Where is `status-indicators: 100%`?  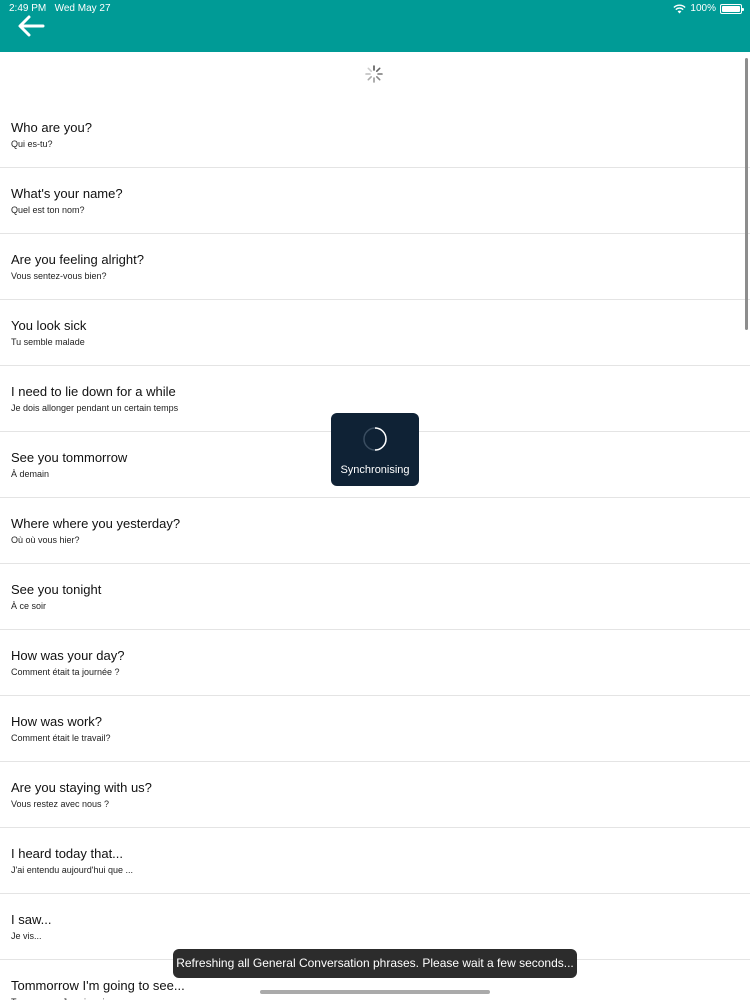
status-indicators: 100% is located at coordinates (708, 8).